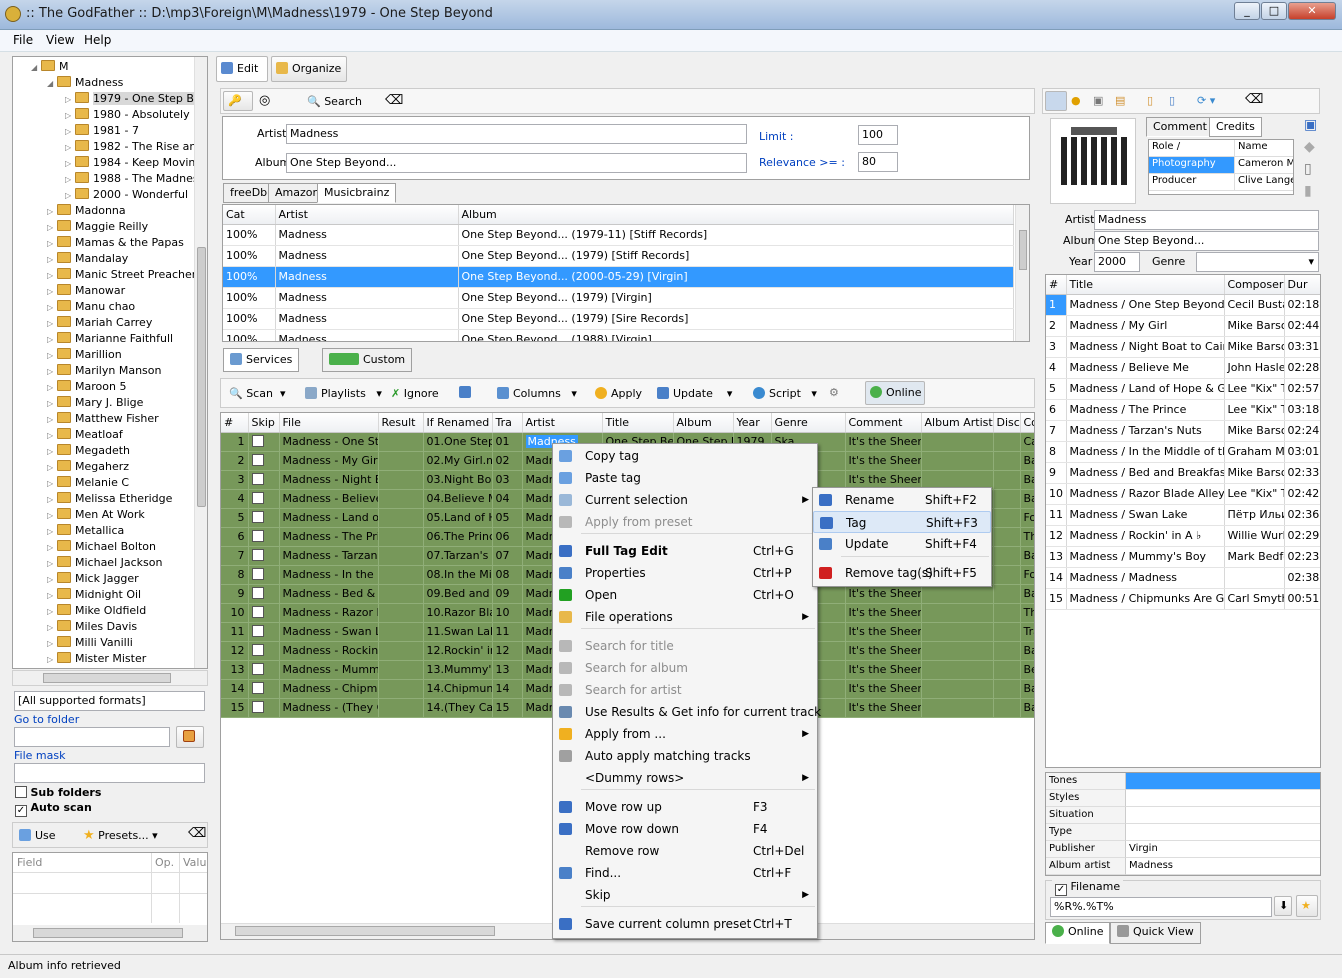  What do you see at coordinates (329, 708) in the screenshot?
I see `file-cell: Madness - (They Ca` at bounding box center [329, 708].